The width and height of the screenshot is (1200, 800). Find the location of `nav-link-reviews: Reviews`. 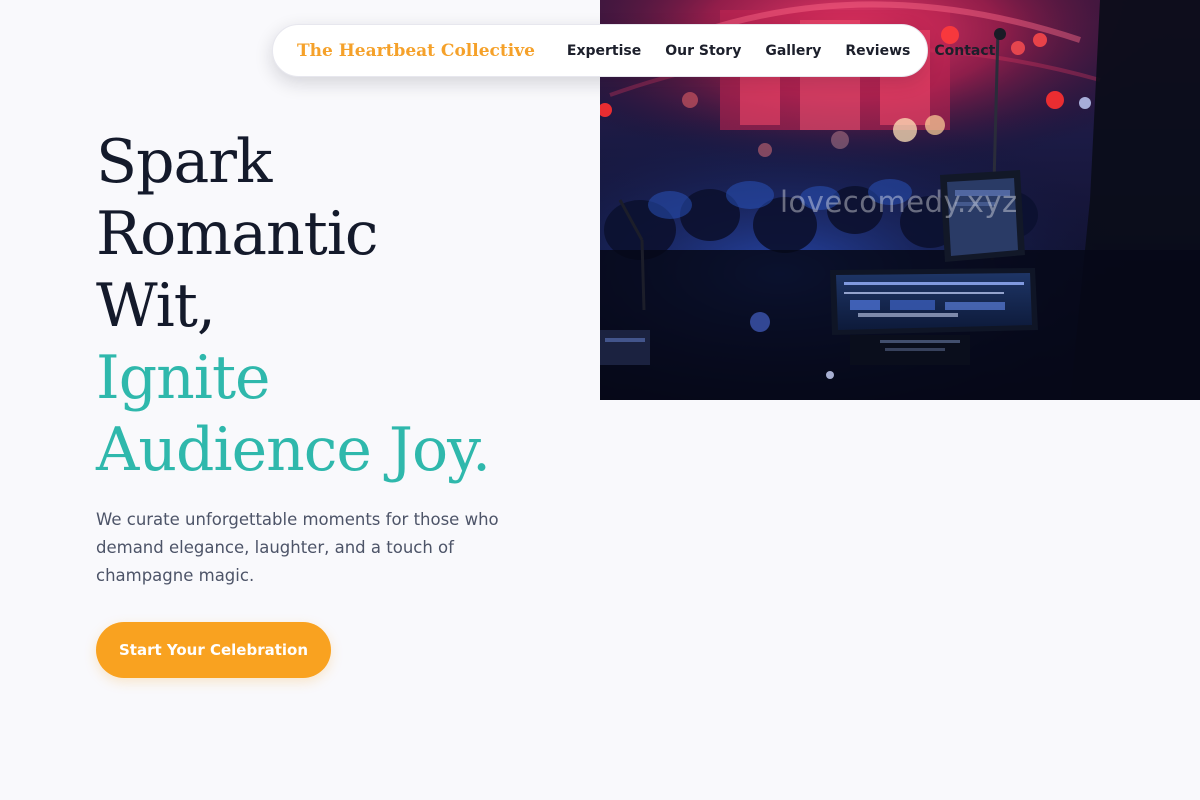

nav-link-reviews: Reviews is located at coordinates (877, 51).